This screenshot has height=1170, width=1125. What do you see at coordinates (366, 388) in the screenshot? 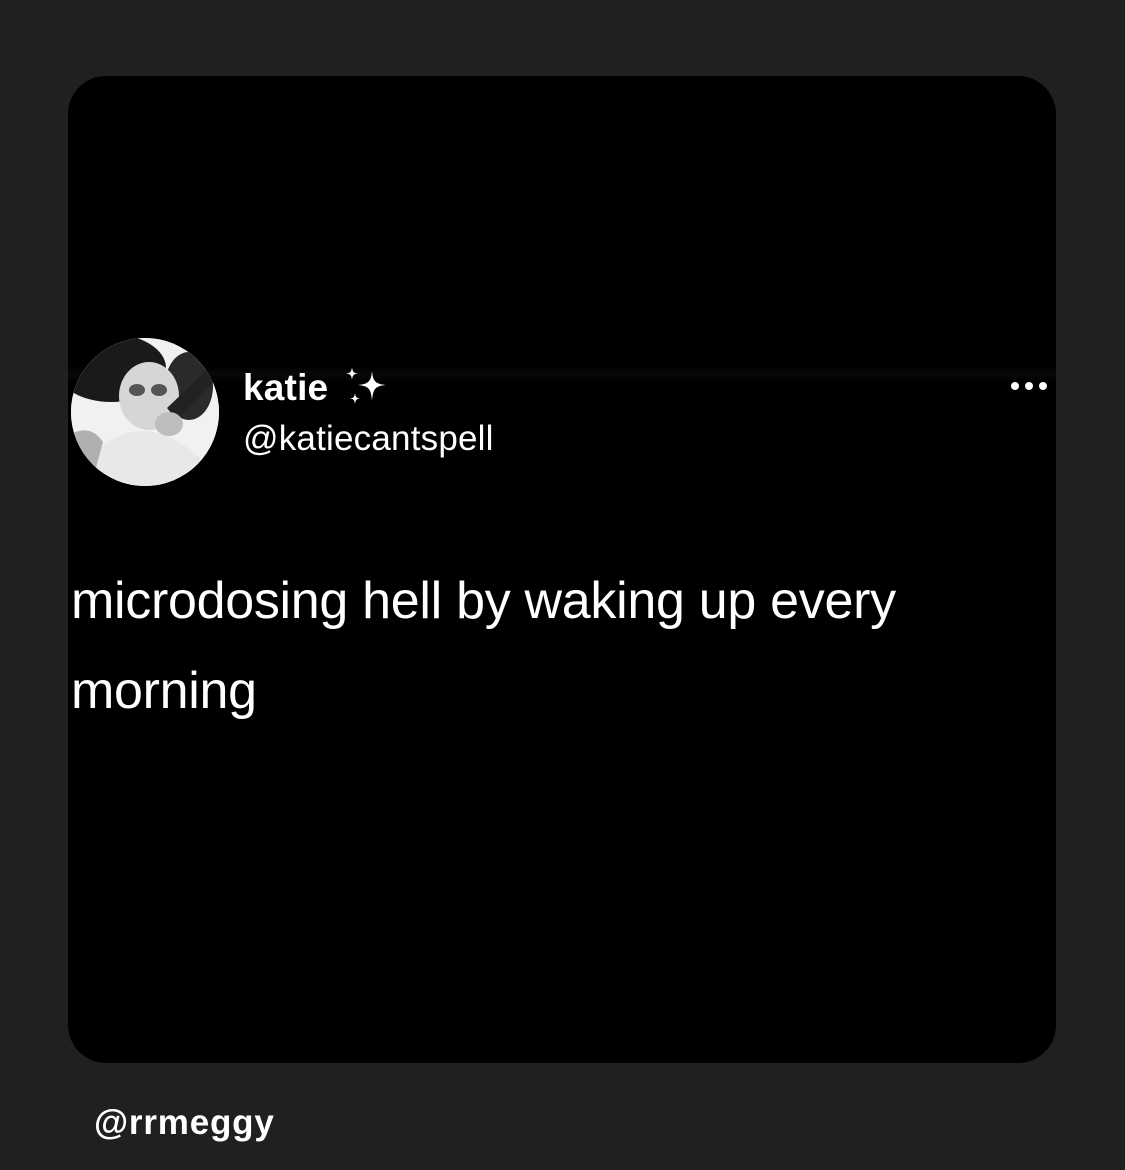
I see `sparkles-icon` at bounding box center [366, 388].